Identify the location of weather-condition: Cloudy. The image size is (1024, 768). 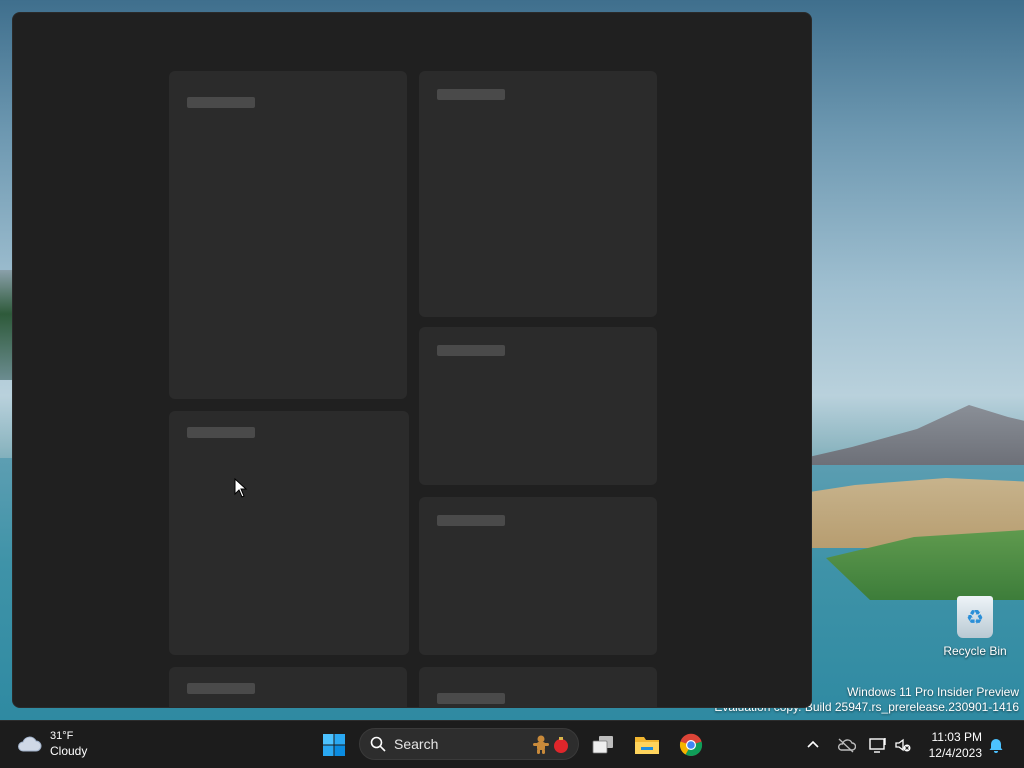
(69, 751).